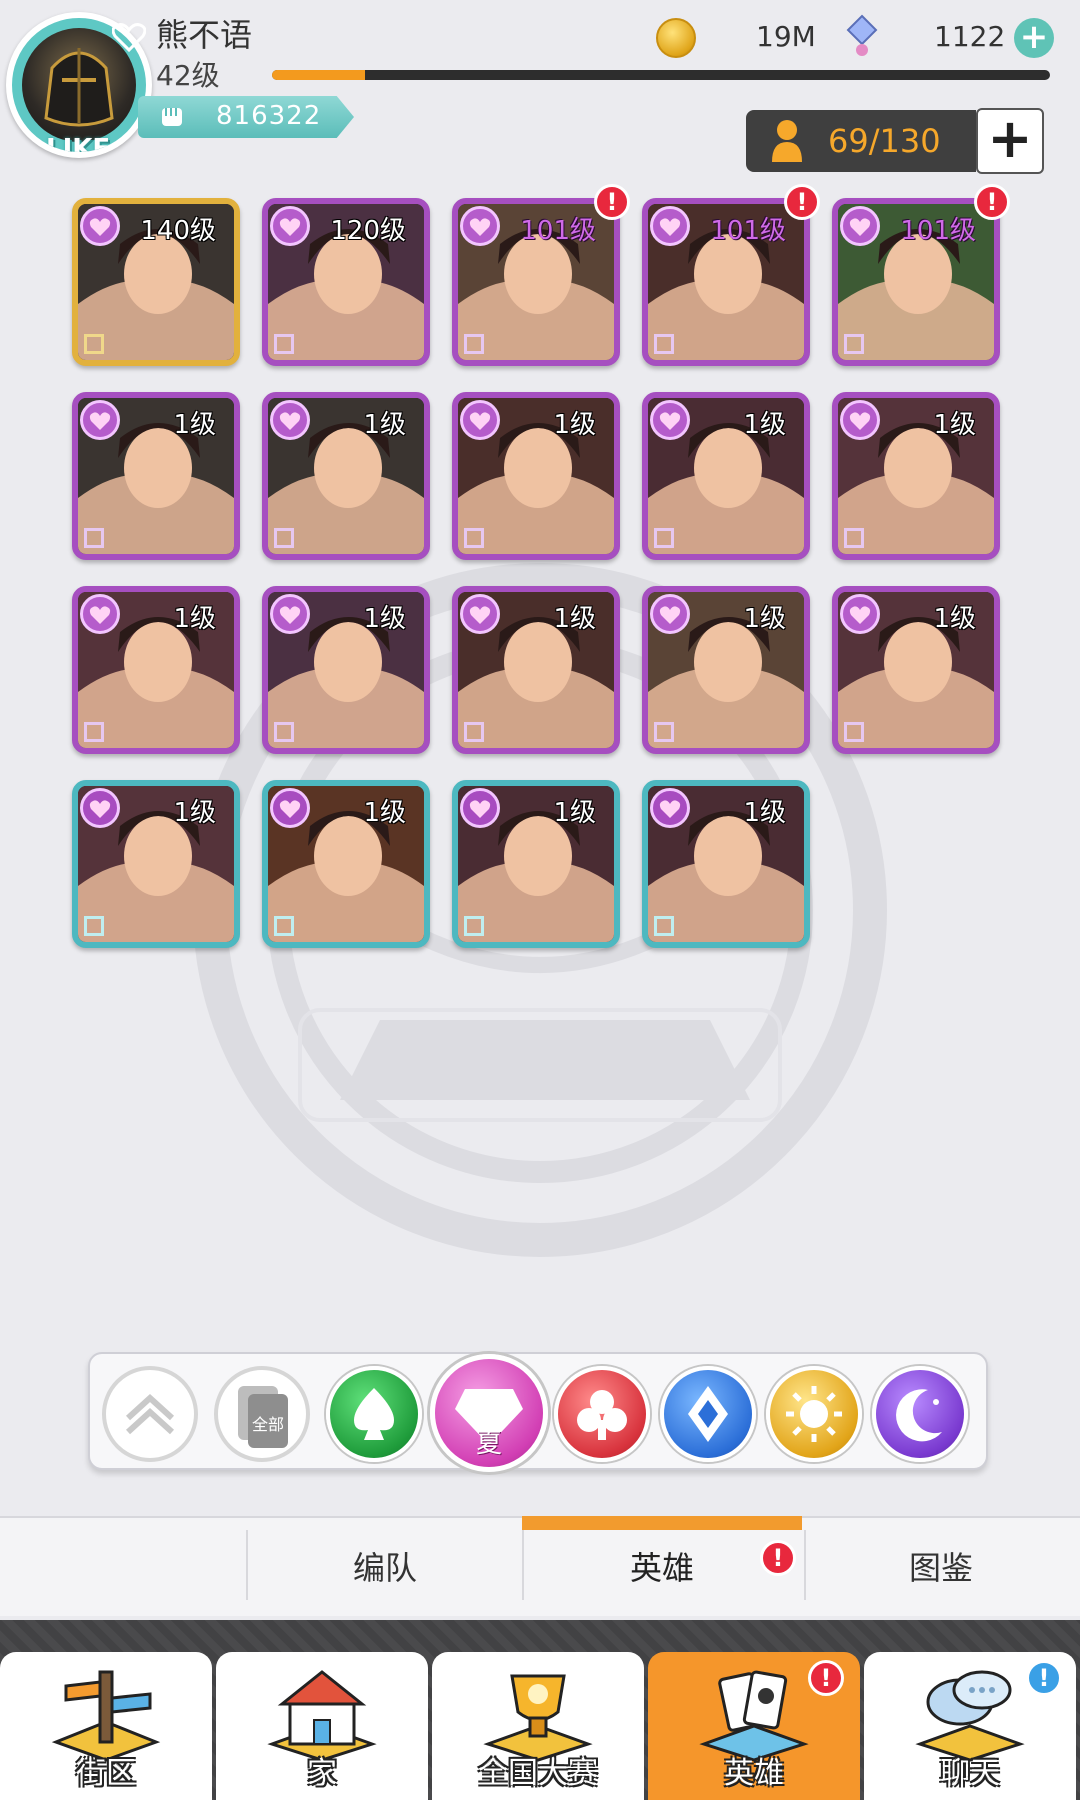 The width and height of the screenshot is (1080, 1800). I want to click on combat-power-badge: 816322, so click(246, 117).